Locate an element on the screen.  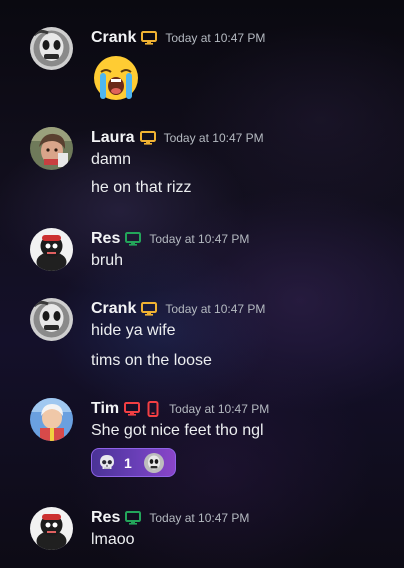
reactor-avatar is located at coordinates (153, 462).